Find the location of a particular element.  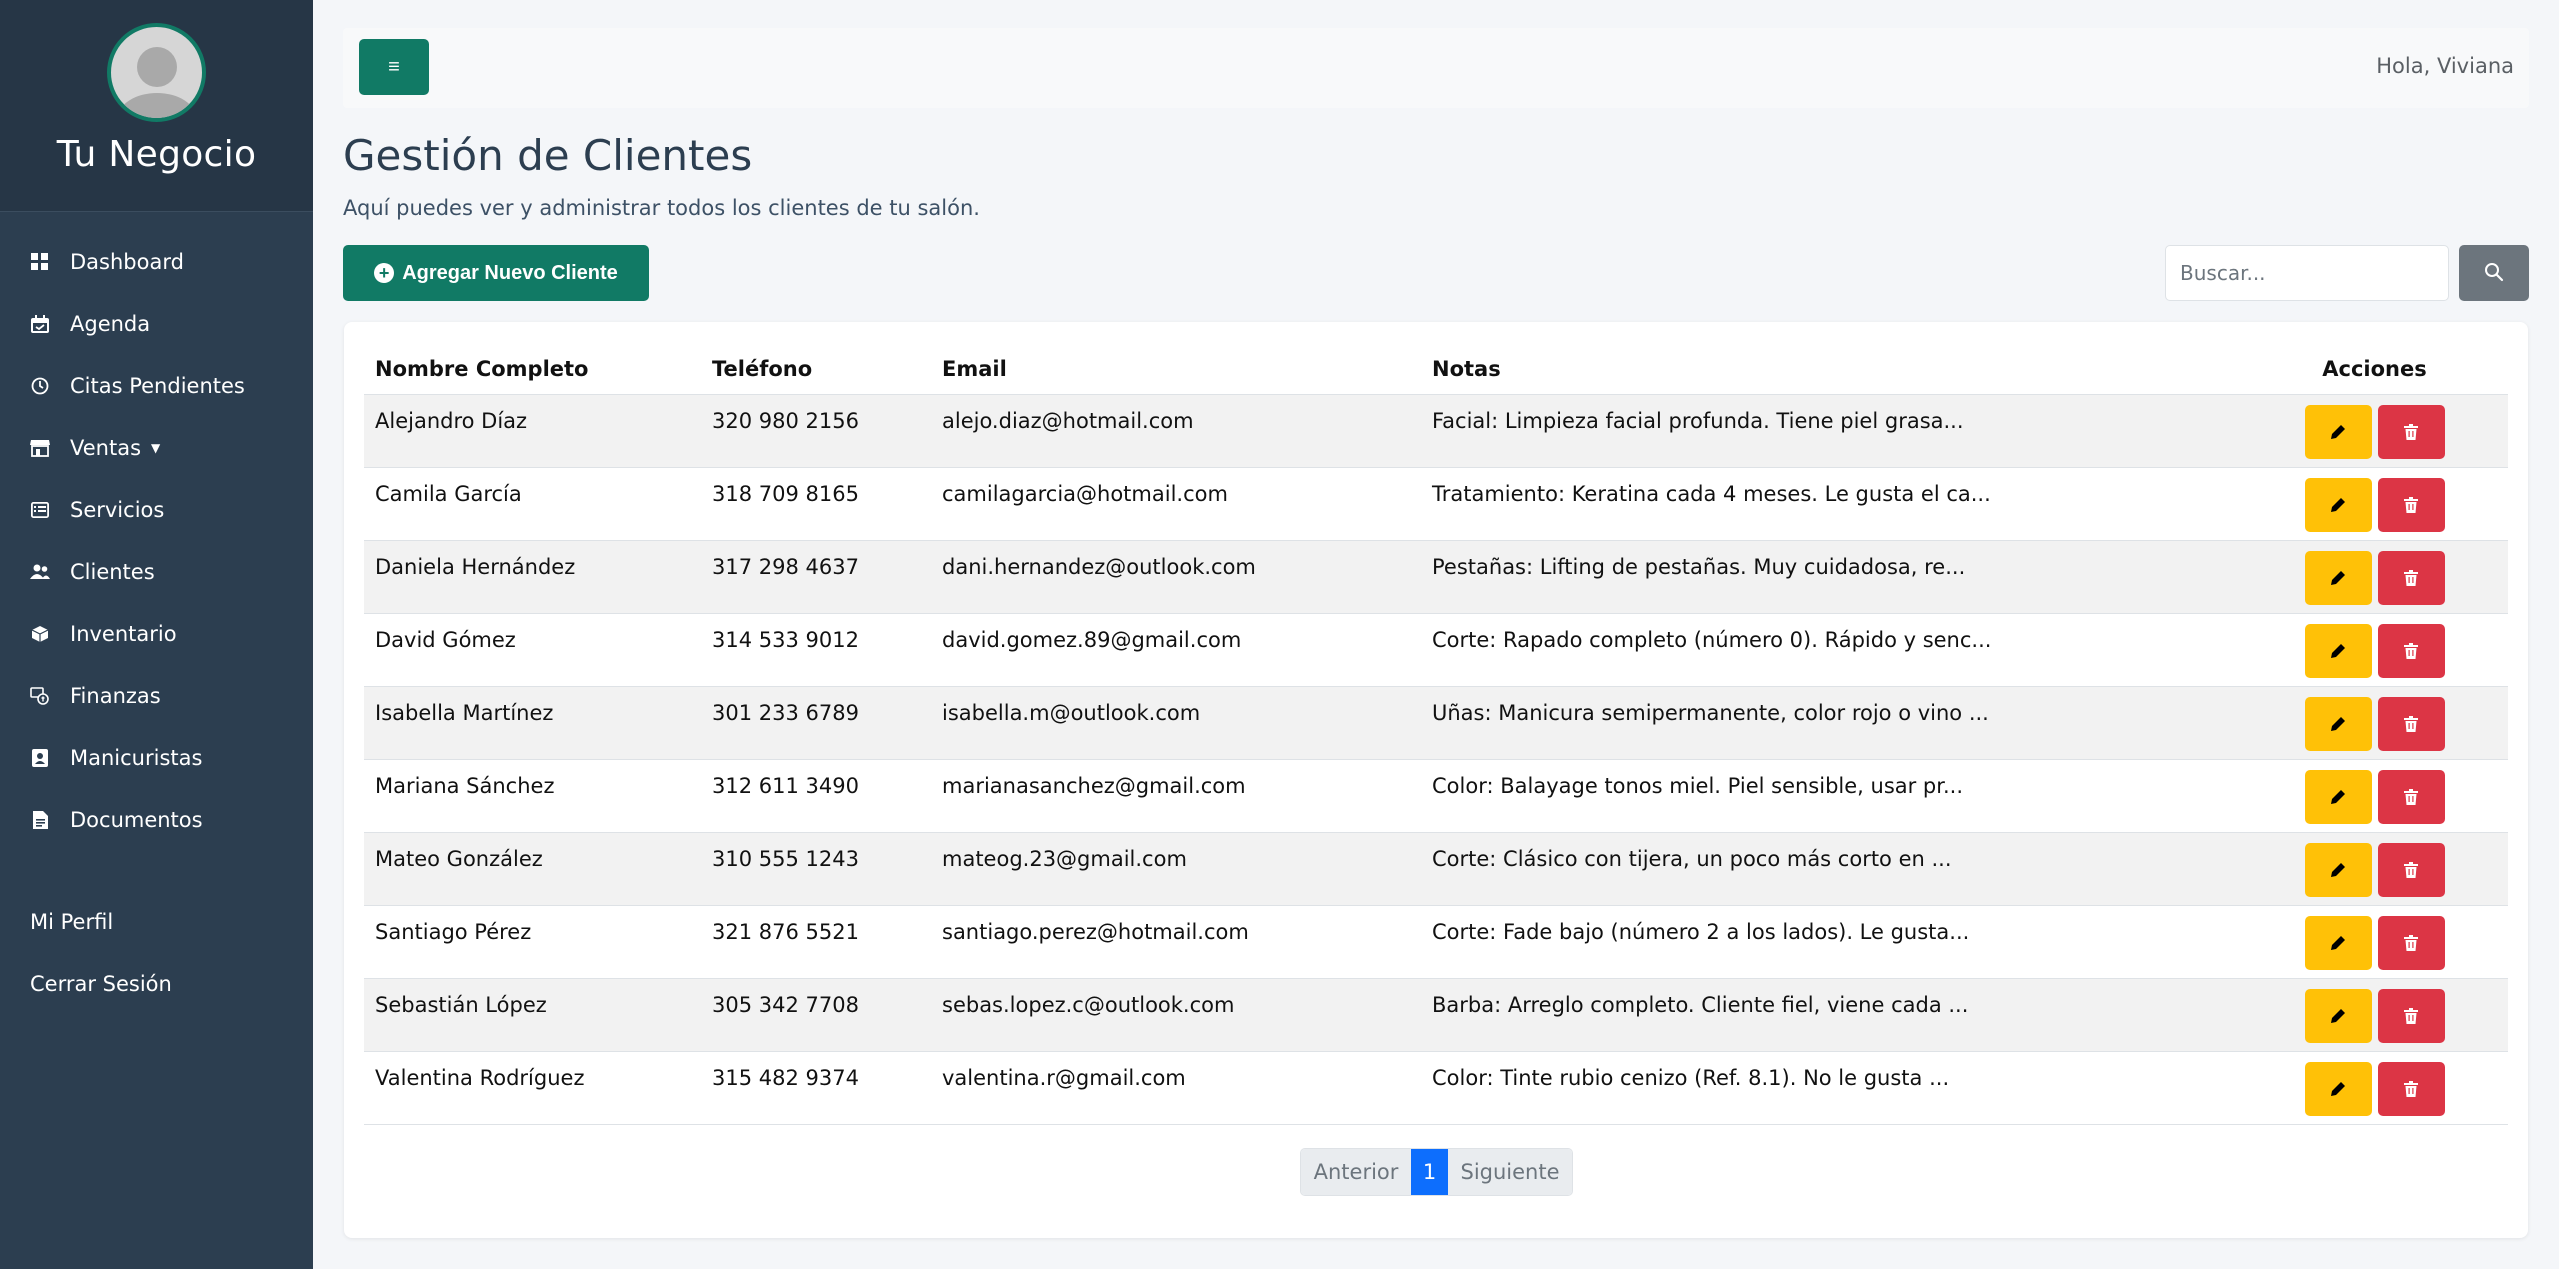

search-icon is located at coordinates (2494, 273).